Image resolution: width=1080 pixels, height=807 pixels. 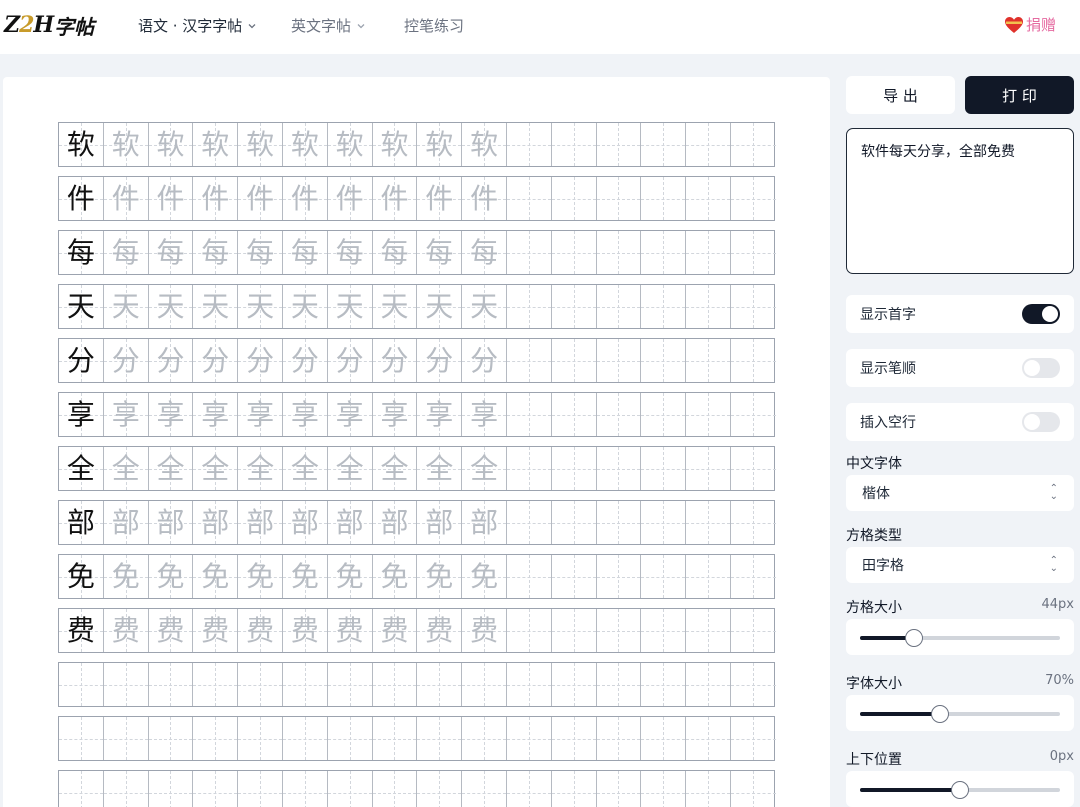 What do you see at coordinates (434, 25) in the screenshot?
I see `nav-pen-control: 控笔练习` at bounding box center [434, 25].